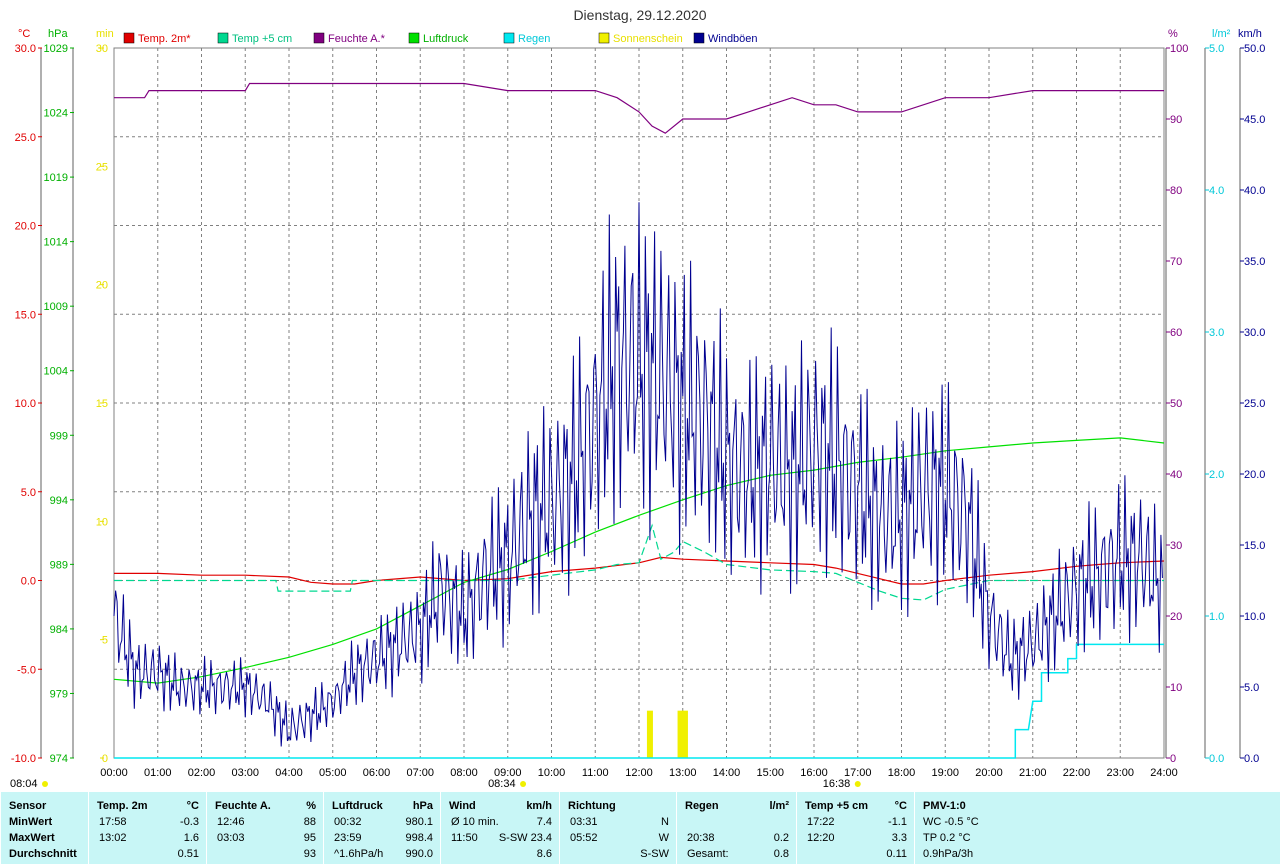 Image resolution: width=1280 pixels, height=864 pixels. I want to click on stats-value: W, so click(663, 838).